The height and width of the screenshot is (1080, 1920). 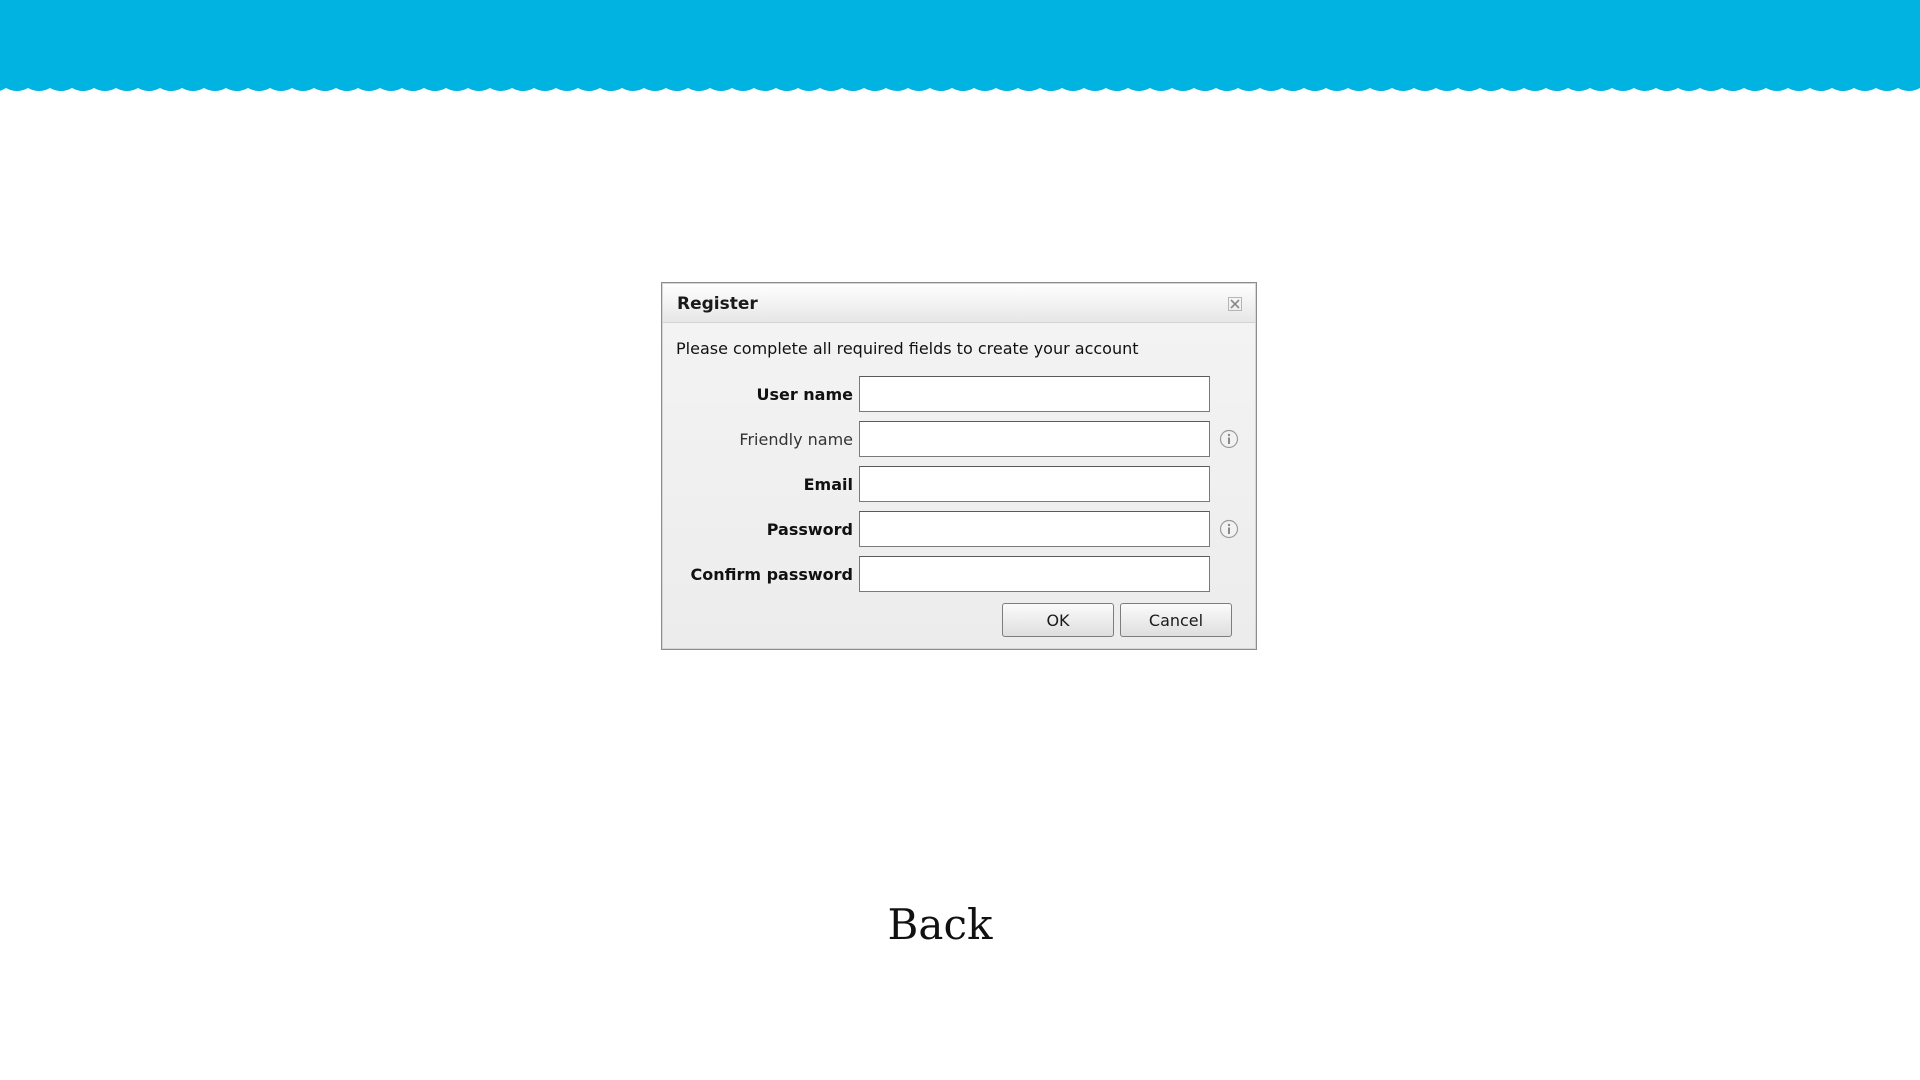 What do you see at coordinates (796, 439) in the screenshot?
I see `friendly-name-label: Friendly name` at bounding box center [796, 439].